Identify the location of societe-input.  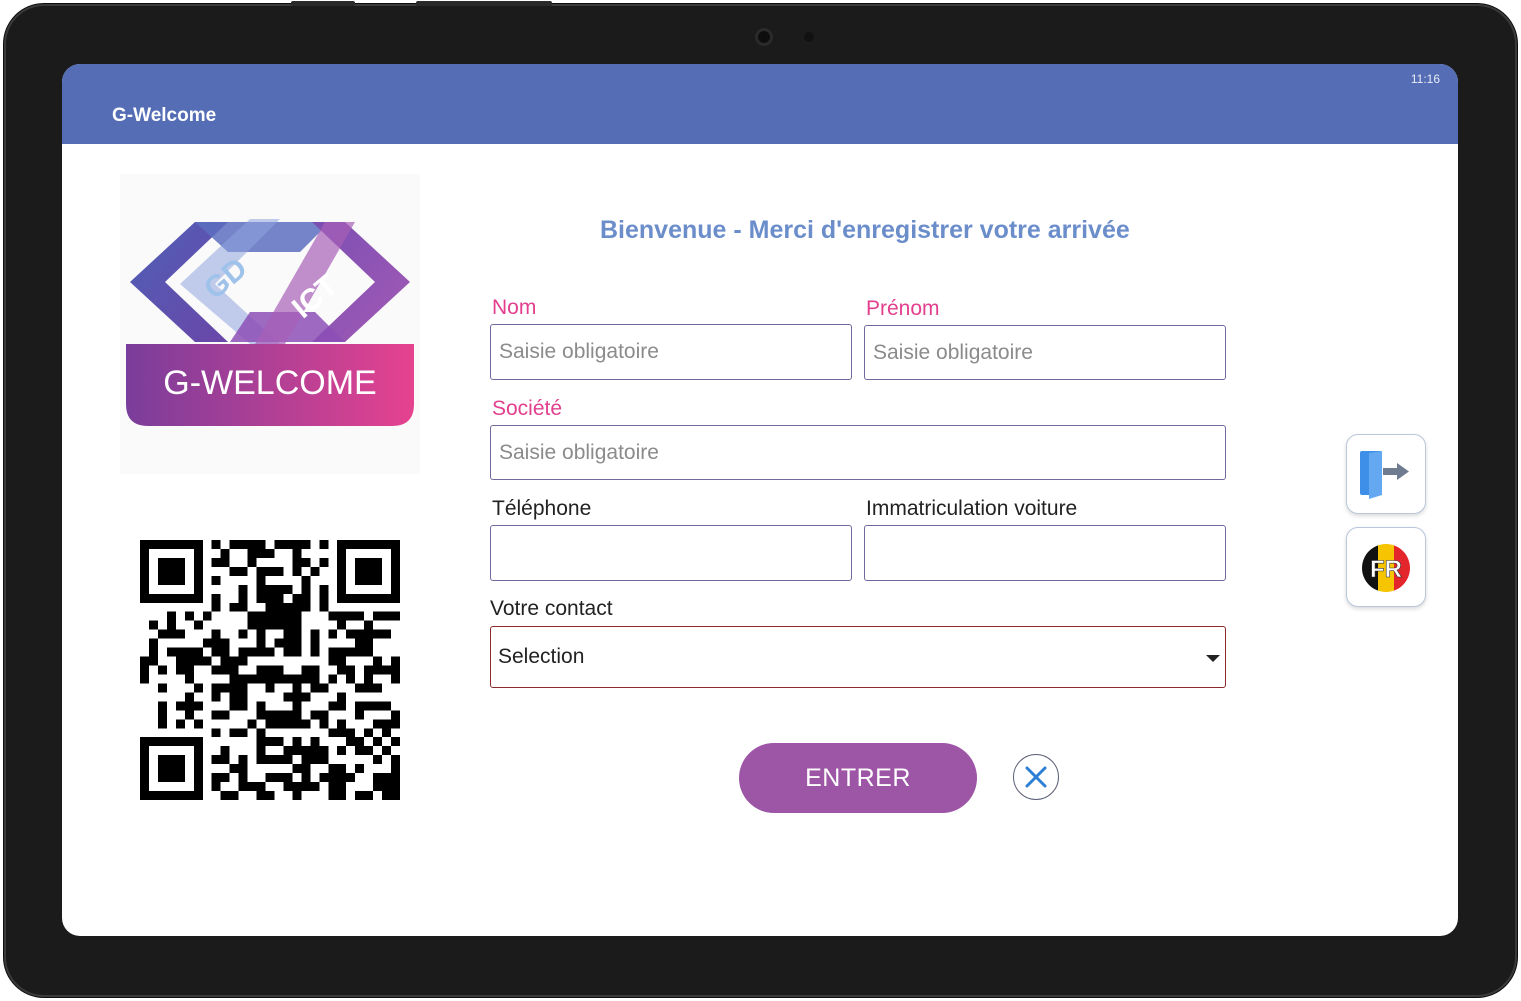
(858, 452).